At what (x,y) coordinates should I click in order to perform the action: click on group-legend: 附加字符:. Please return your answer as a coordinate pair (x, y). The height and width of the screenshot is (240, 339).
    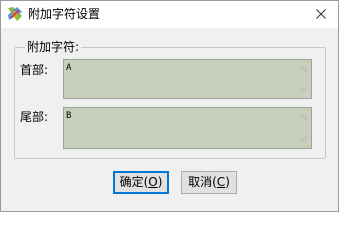
    Looking at the image, I should click on (53, 47).